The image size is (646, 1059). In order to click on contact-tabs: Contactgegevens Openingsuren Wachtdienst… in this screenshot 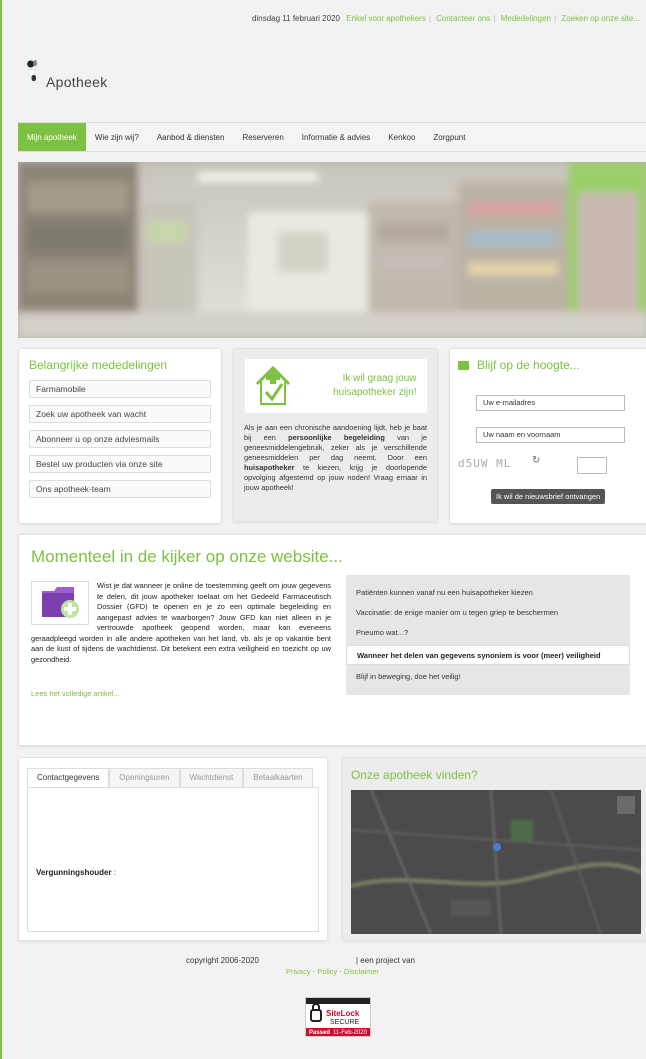, I will do `click(173, 777)`.